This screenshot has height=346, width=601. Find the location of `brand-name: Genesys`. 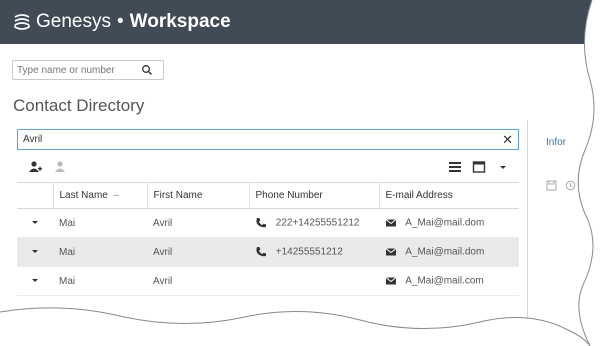

brand-name: Genesys is located at coordinates (73, 21).